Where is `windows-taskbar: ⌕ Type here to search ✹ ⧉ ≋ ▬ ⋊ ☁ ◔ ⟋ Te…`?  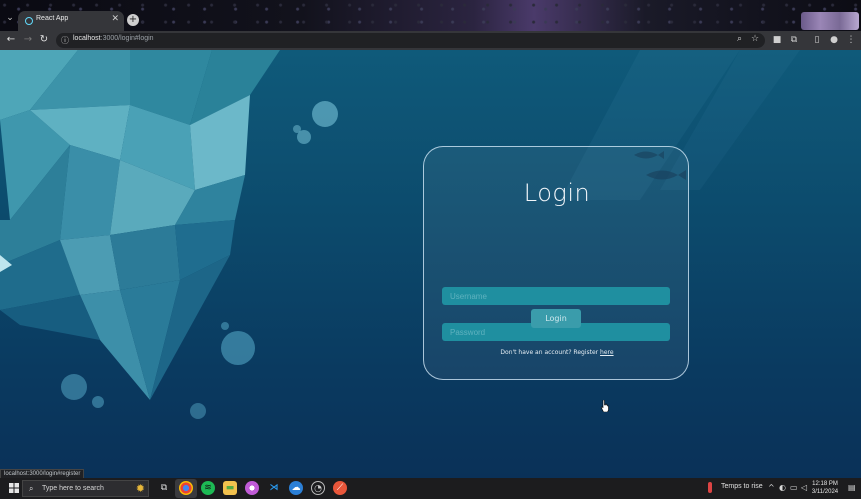
windows-taskbar: ⌕ Type here to search ✹ ⧉ ≋ ▬ ⋊ ☁ ◔ ⟋ Te… is located at coordinates (430, 488).